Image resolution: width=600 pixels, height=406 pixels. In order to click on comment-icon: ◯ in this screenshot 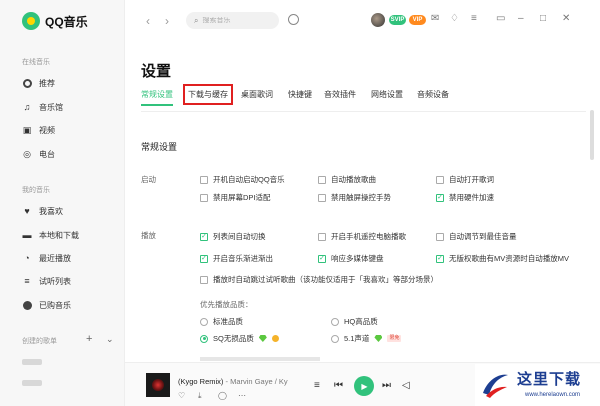, I will do `click(222, 395)`.